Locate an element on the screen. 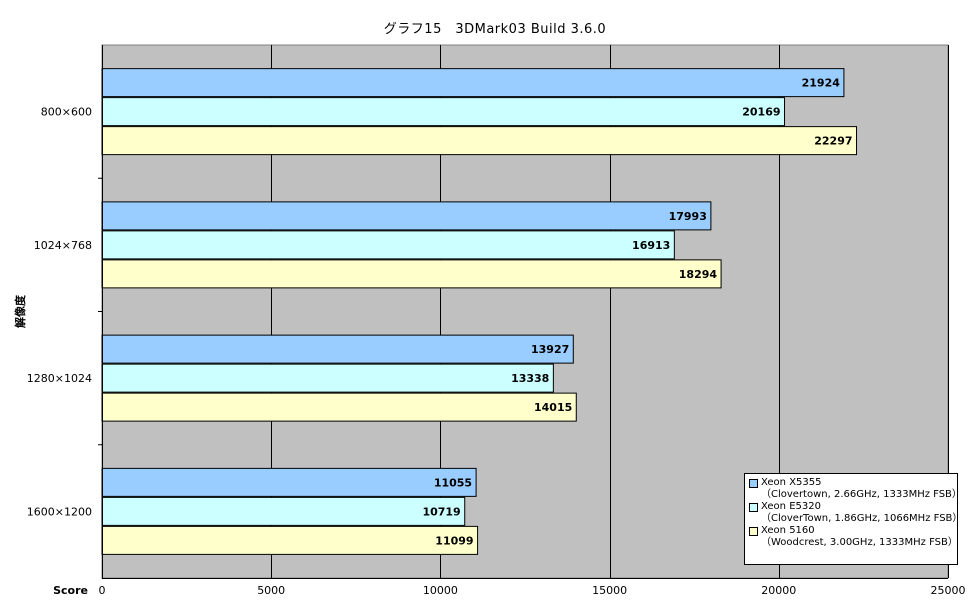  value-label-1-2: 18294 is located at coordinates (698, 274).